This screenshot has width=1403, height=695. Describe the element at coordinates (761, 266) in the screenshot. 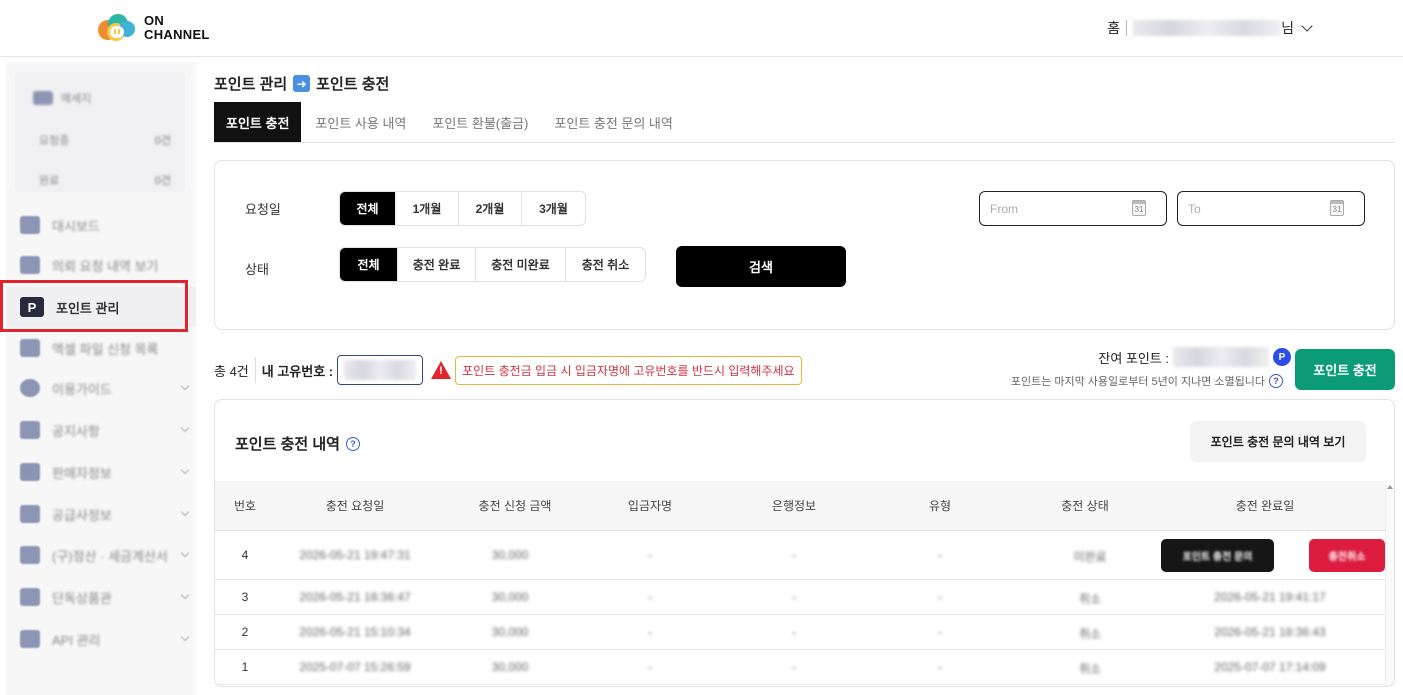

I see `search-button: 검색` at that location.